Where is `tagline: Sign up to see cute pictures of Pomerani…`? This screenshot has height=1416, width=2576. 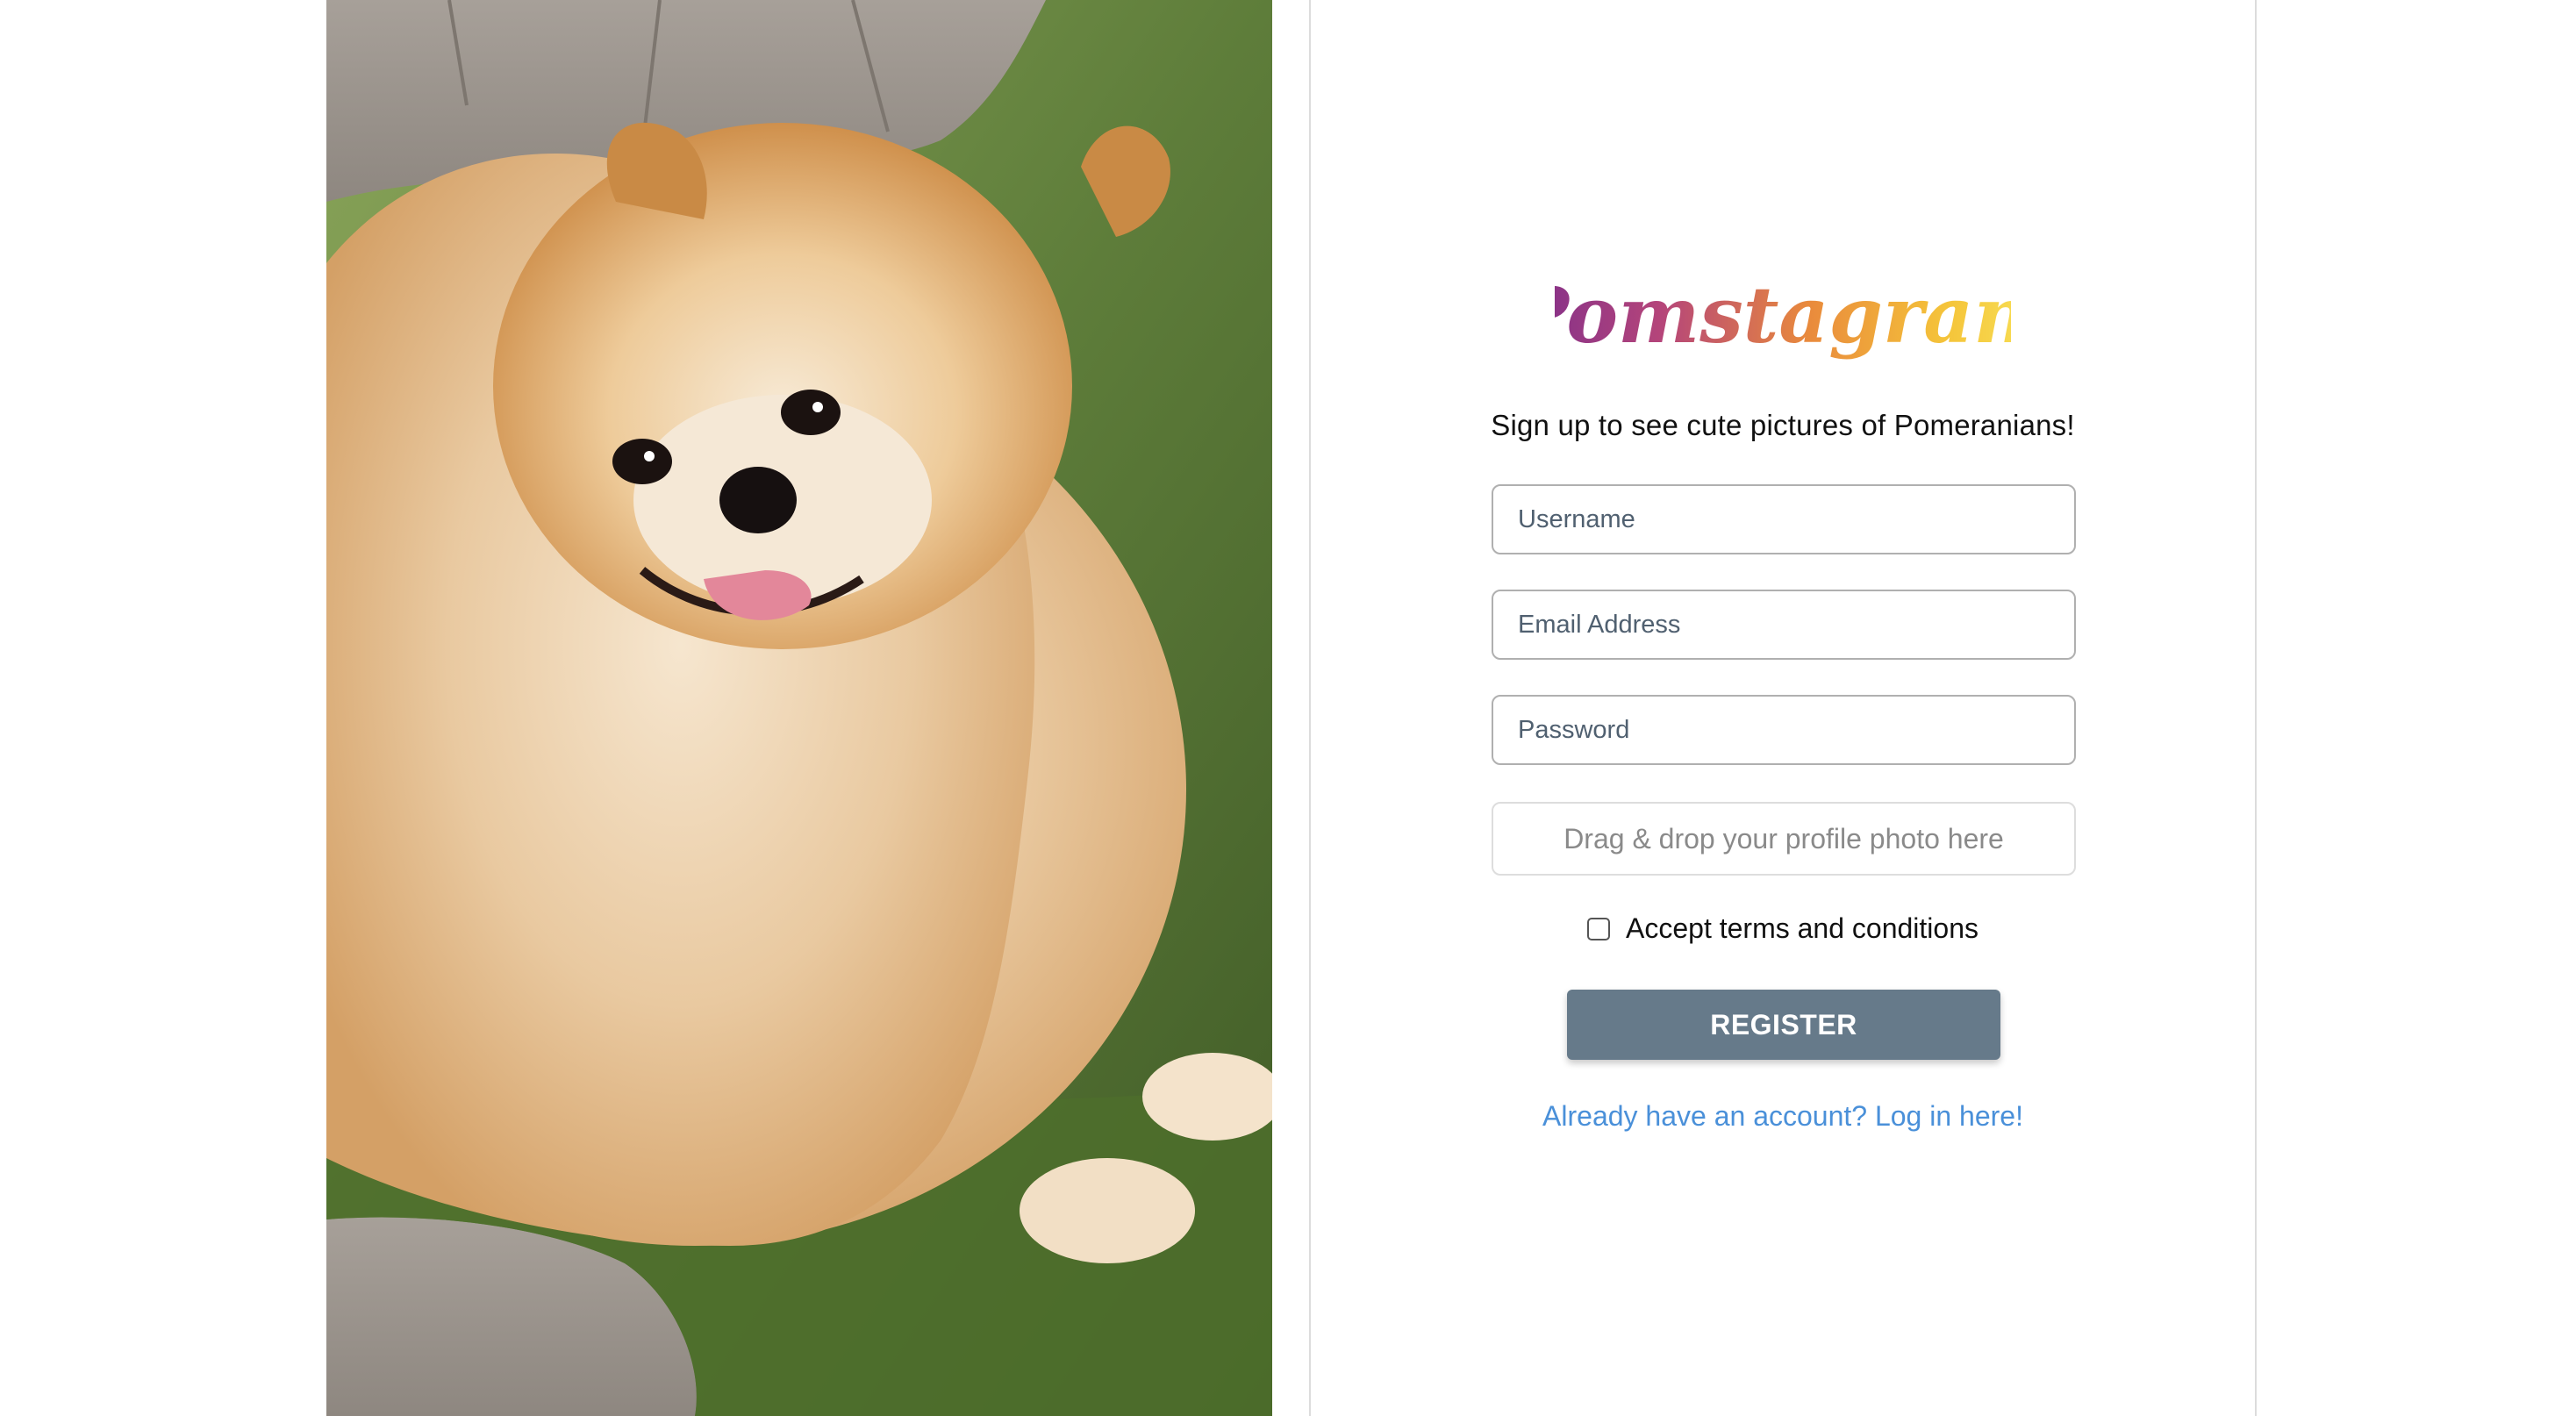
tagline: Sign up to see cute pictures of Pomerani… is located at coordinates (1783, 425).